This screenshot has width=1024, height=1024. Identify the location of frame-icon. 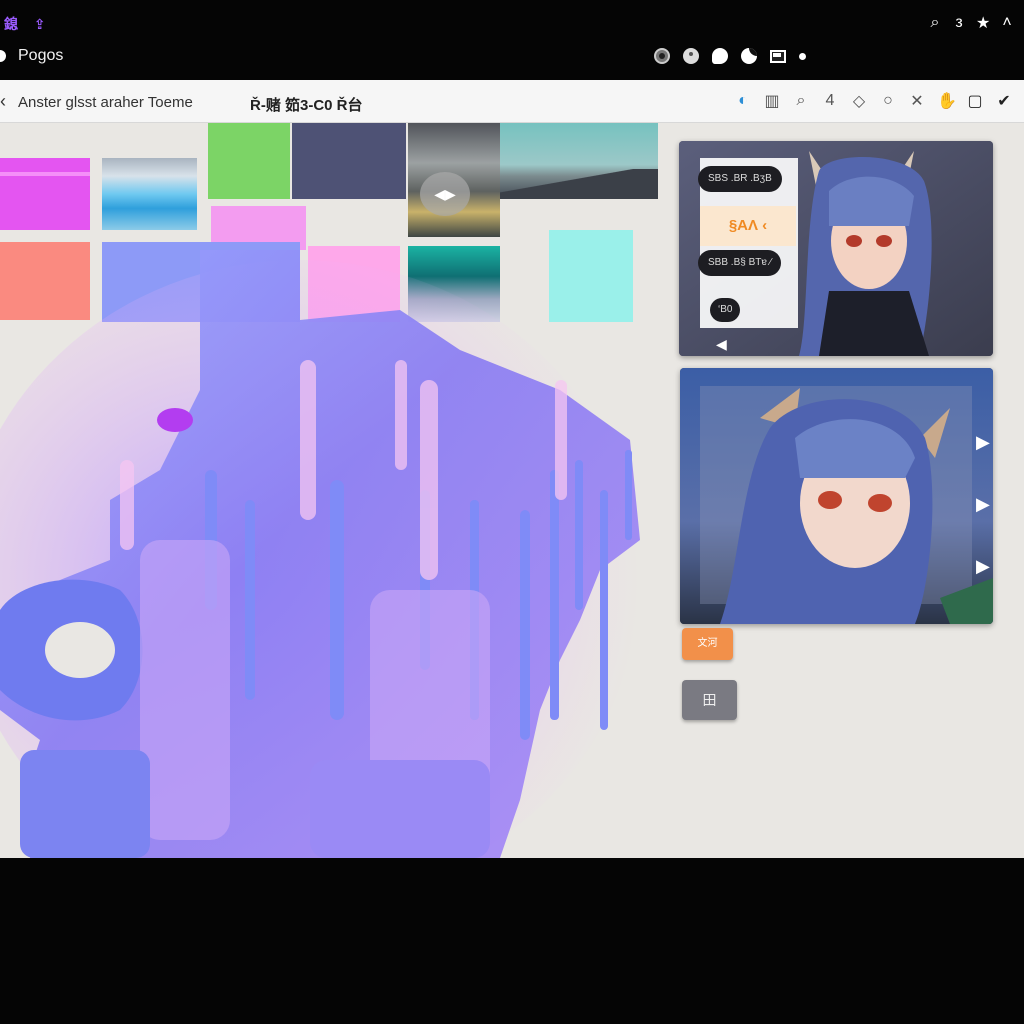
(778, 56).